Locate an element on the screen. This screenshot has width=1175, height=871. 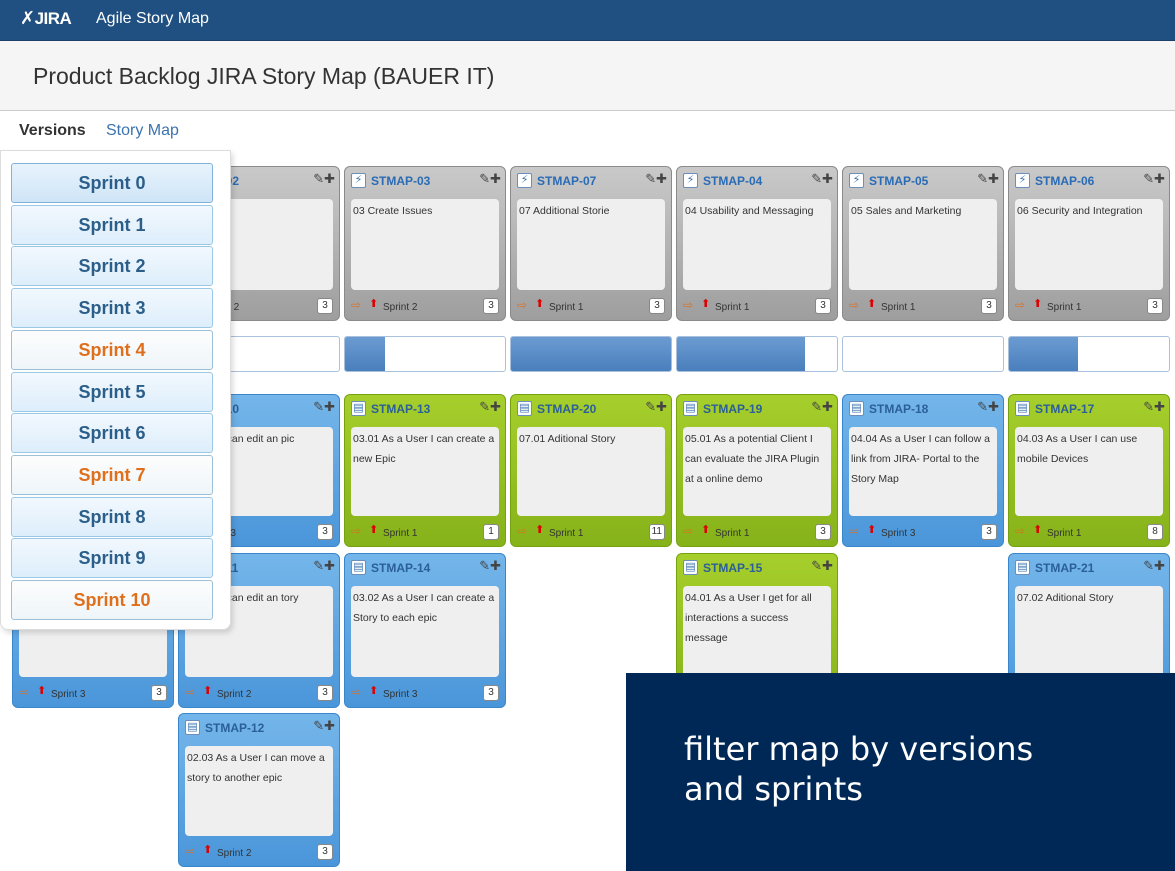
app-title: Agile Story Map is located at coordinates (152, 19).